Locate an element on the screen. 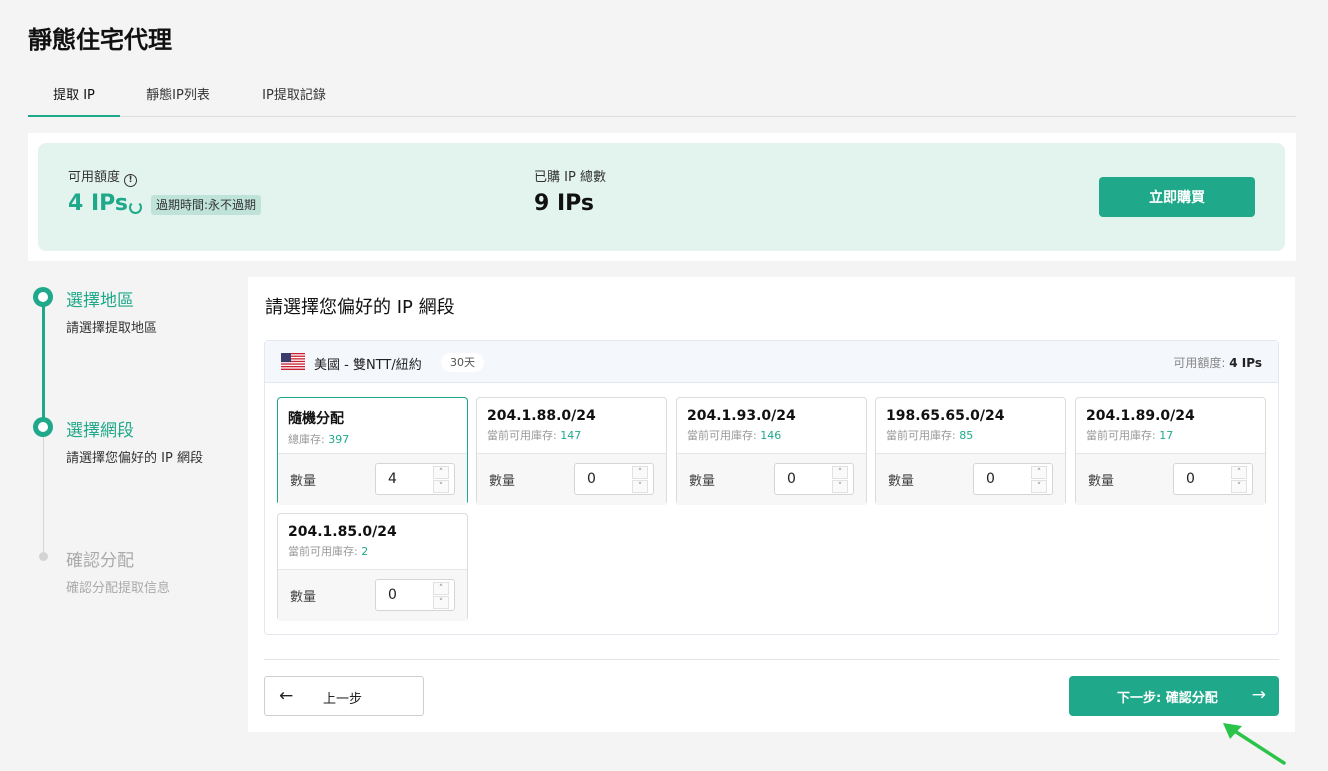  info-icon: ! is located at coordinates (131, 180).